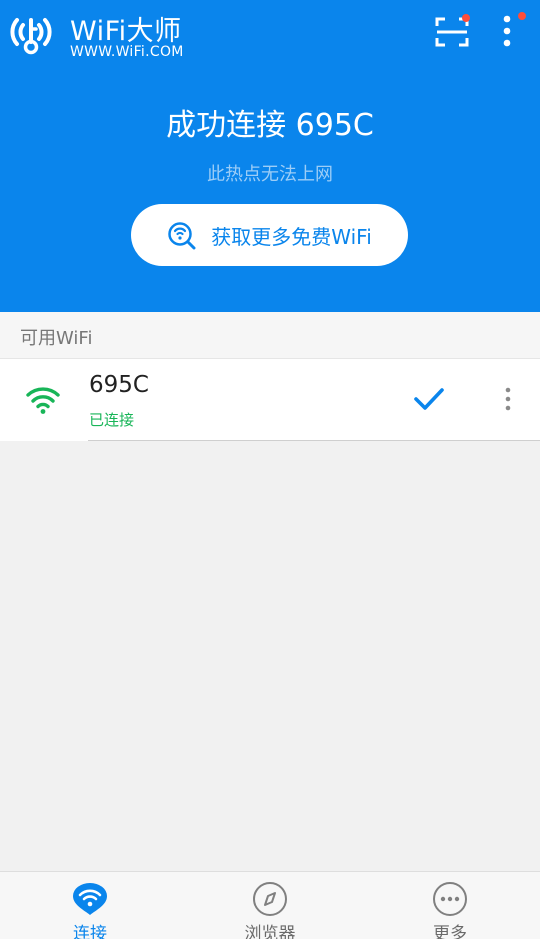 The image size is (540, 939). Describe the element at coordinates (270, 931) in the screenshot. I see `nav-label-browser: 浏览器` at that location.